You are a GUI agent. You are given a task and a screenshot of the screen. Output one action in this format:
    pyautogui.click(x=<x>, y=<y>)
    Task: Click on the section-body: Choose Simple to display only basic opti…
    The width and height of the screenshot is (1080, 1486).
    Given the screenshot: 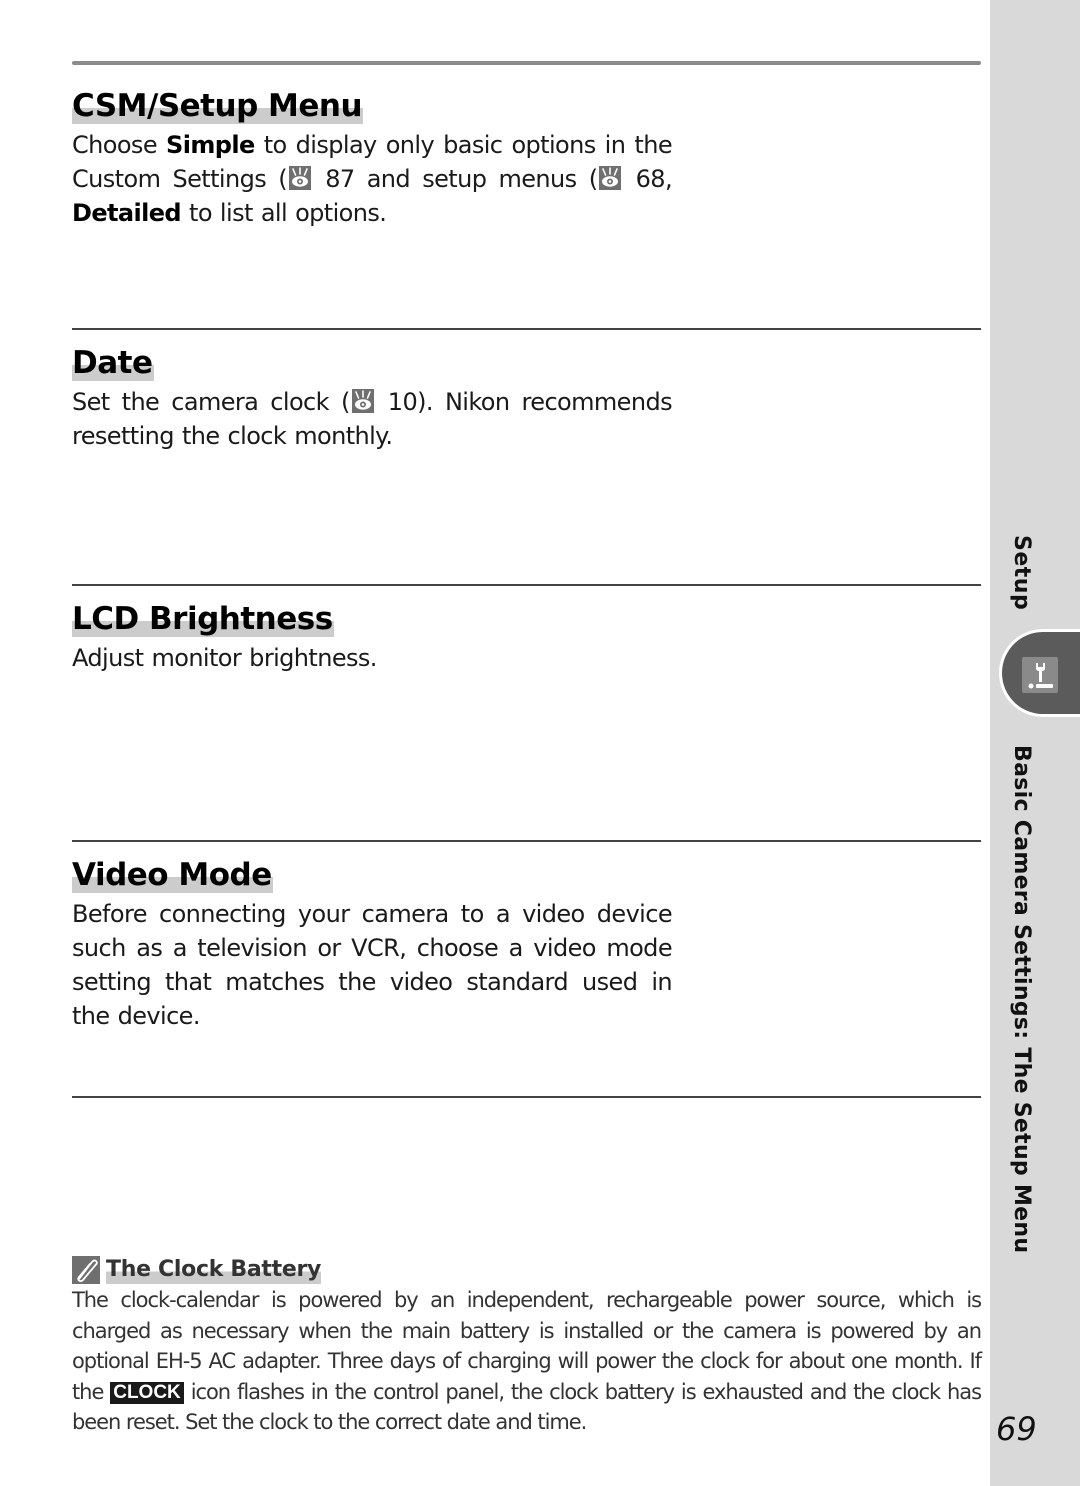 What is the action you would take?
    pyautogui.click(x=372, y=179)
    